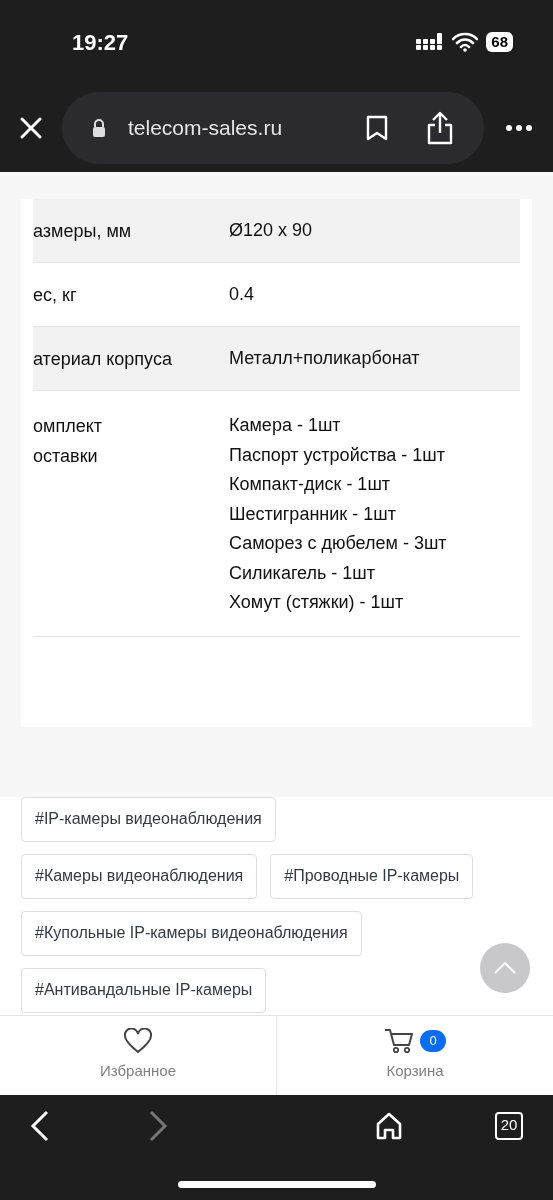 The image size is (553, 1200). I want to click on tag-link: #IP-камеры видеонаблюдения, so click(148, 819).